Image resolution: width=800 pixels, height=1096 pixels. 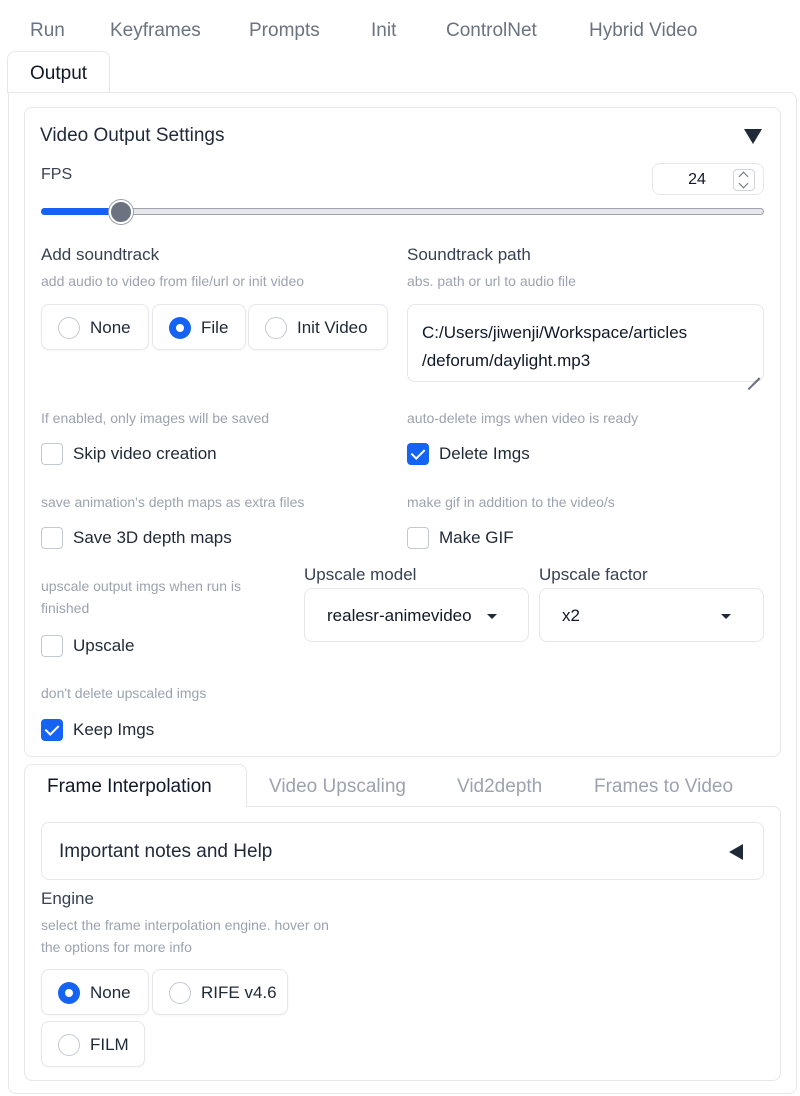 I want to click on slider-thumb, so click(x=121, y=212).